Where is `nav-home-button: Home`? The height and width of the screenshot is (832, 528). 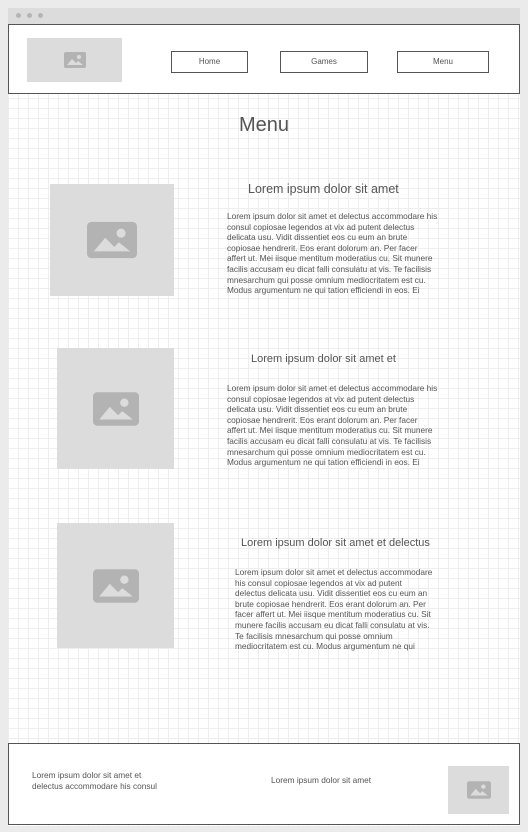 nav-home-button: Home is located at coordinates (209, 62).